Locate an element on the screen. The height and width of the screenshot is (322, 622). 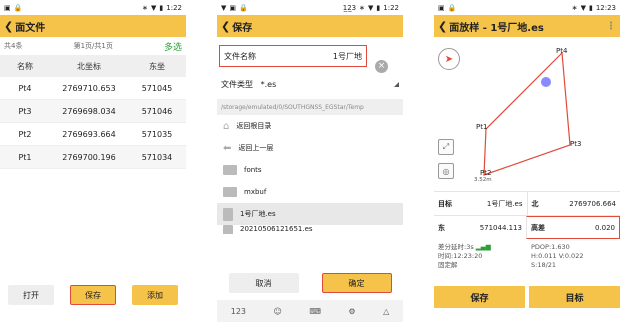
height-label: 高差 is located at coordinates (538, 227).